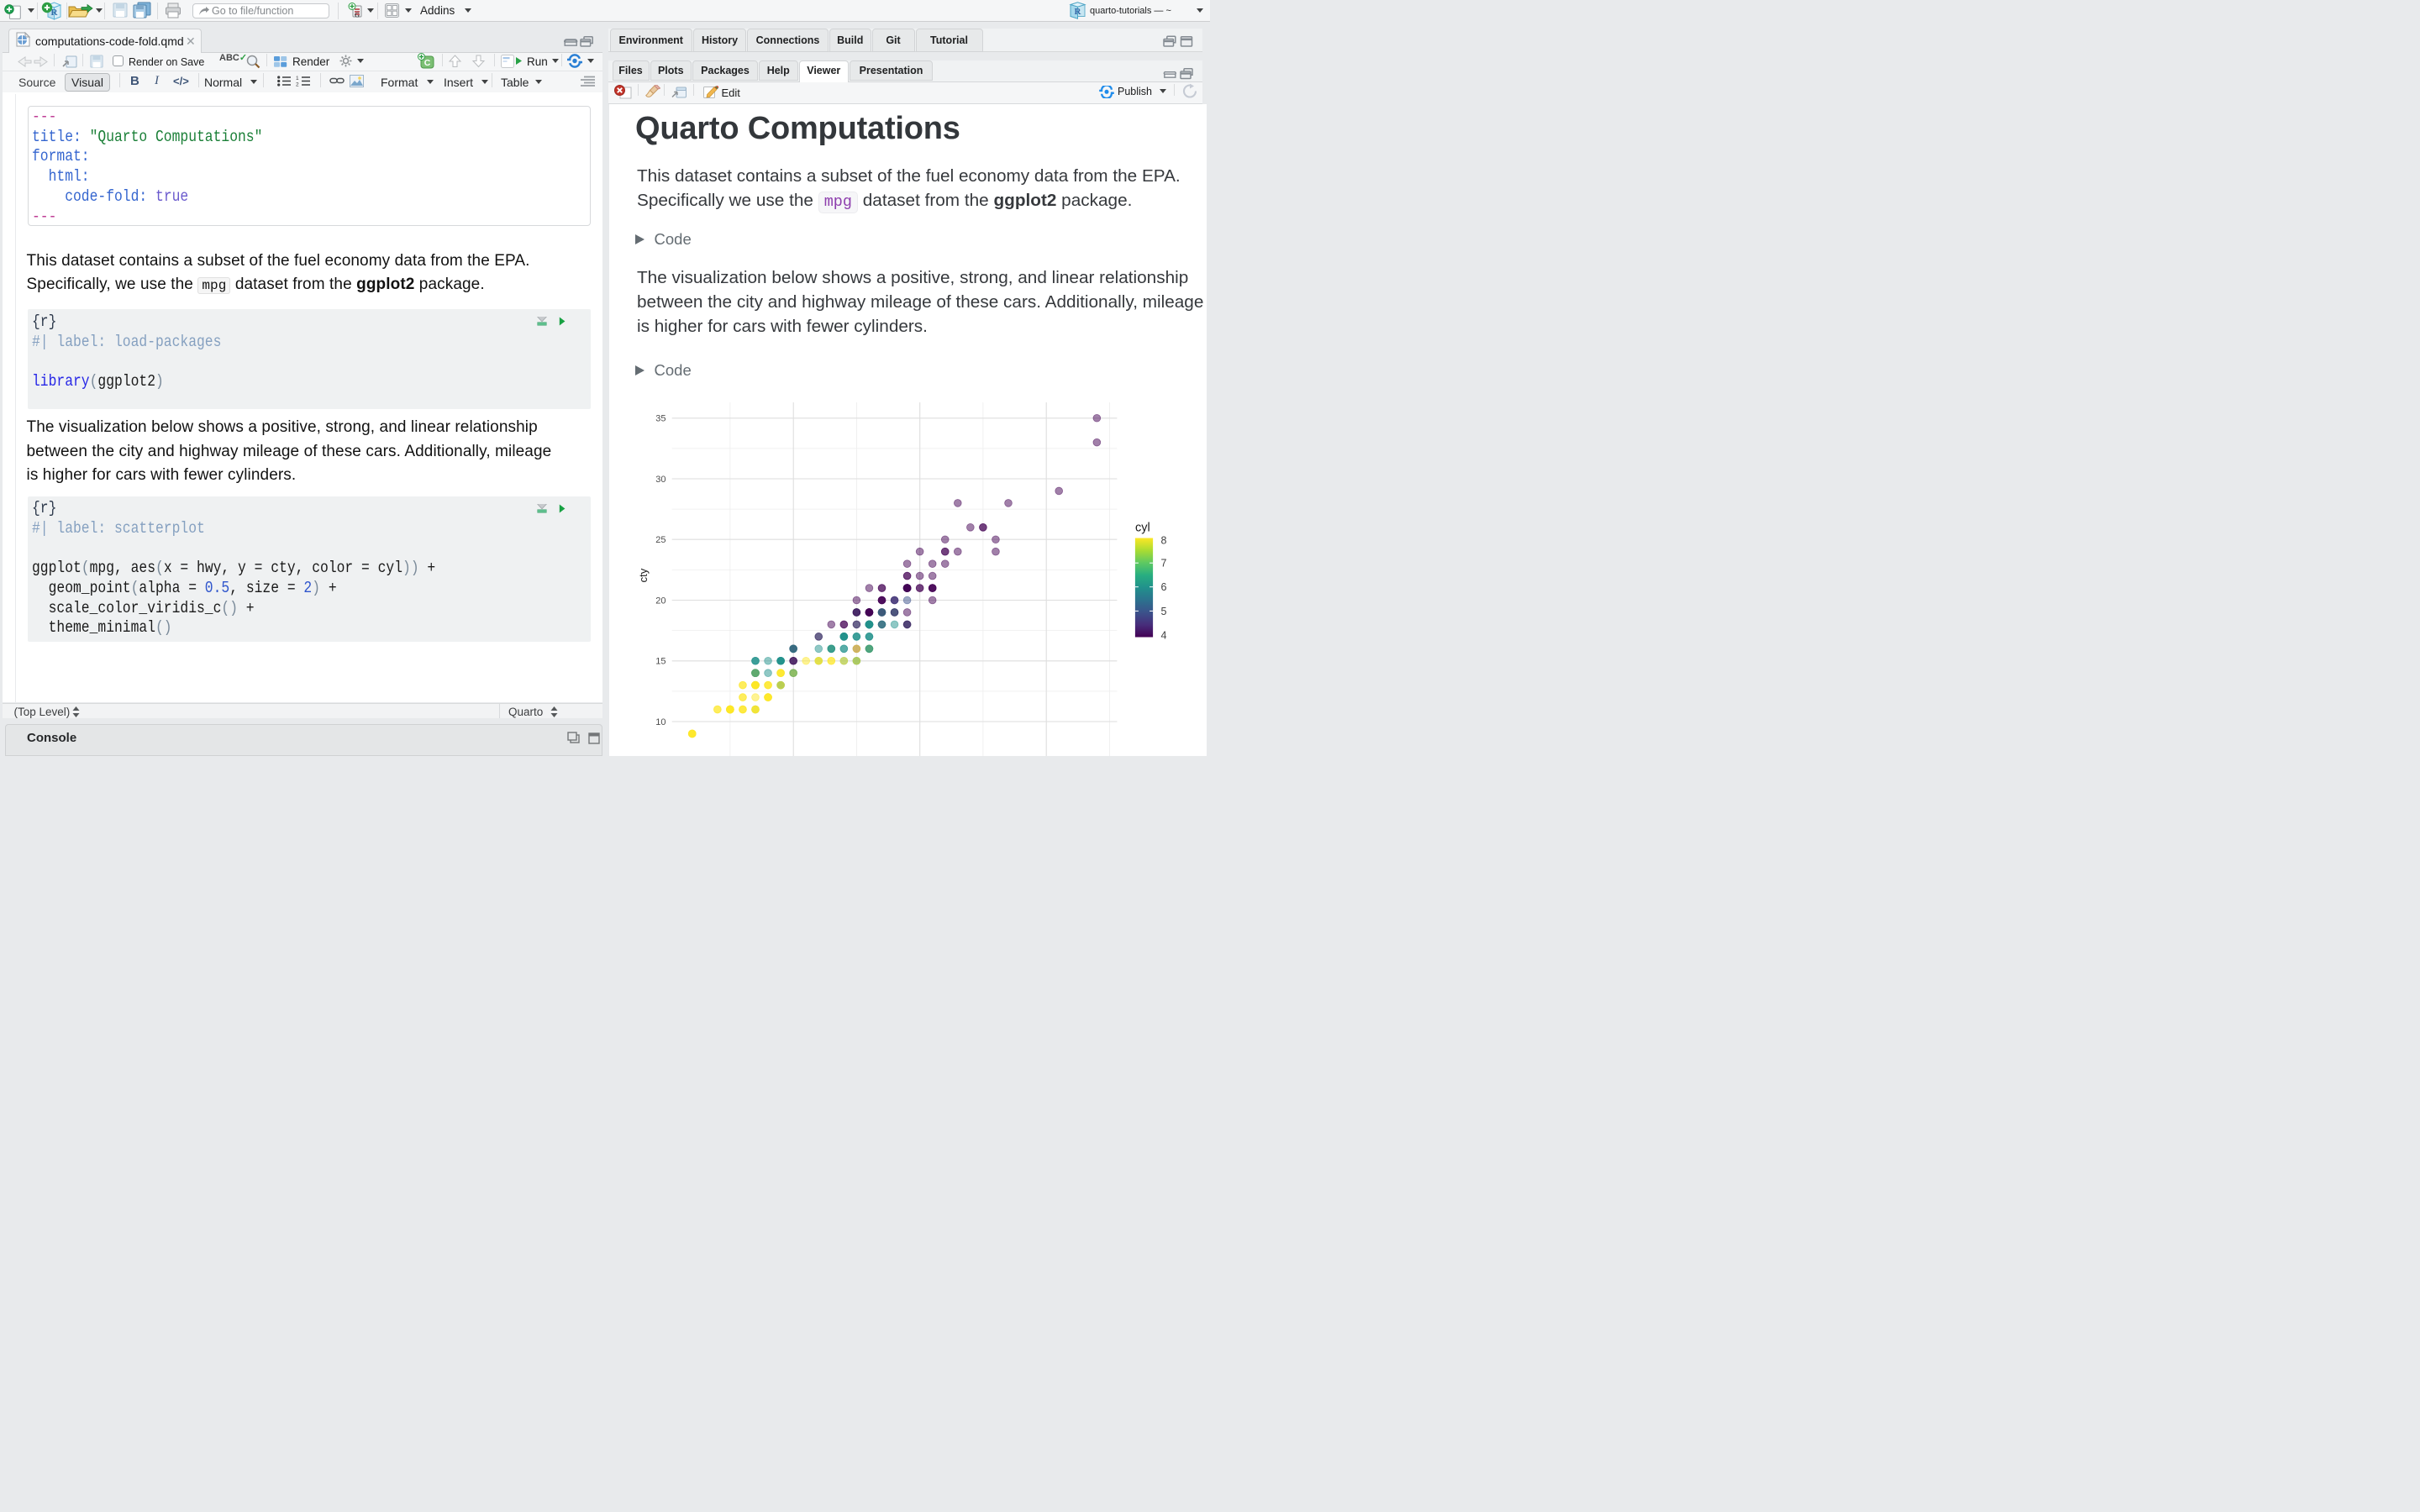  I want to click on svg-text: 1, so click(298, 78).